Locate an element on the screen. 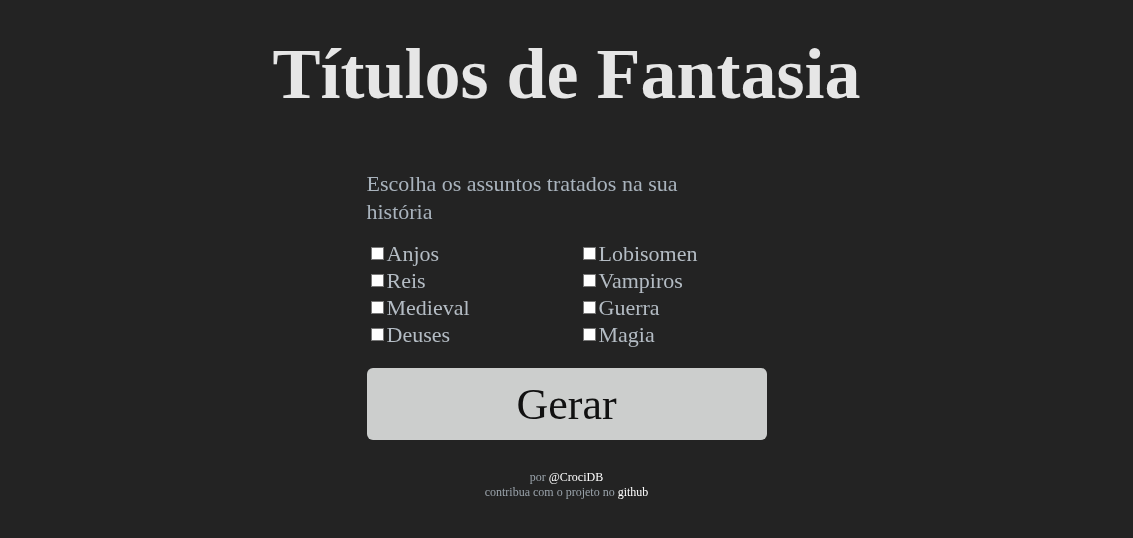  topic-label: Guerra is located at coordinates (629, 307).